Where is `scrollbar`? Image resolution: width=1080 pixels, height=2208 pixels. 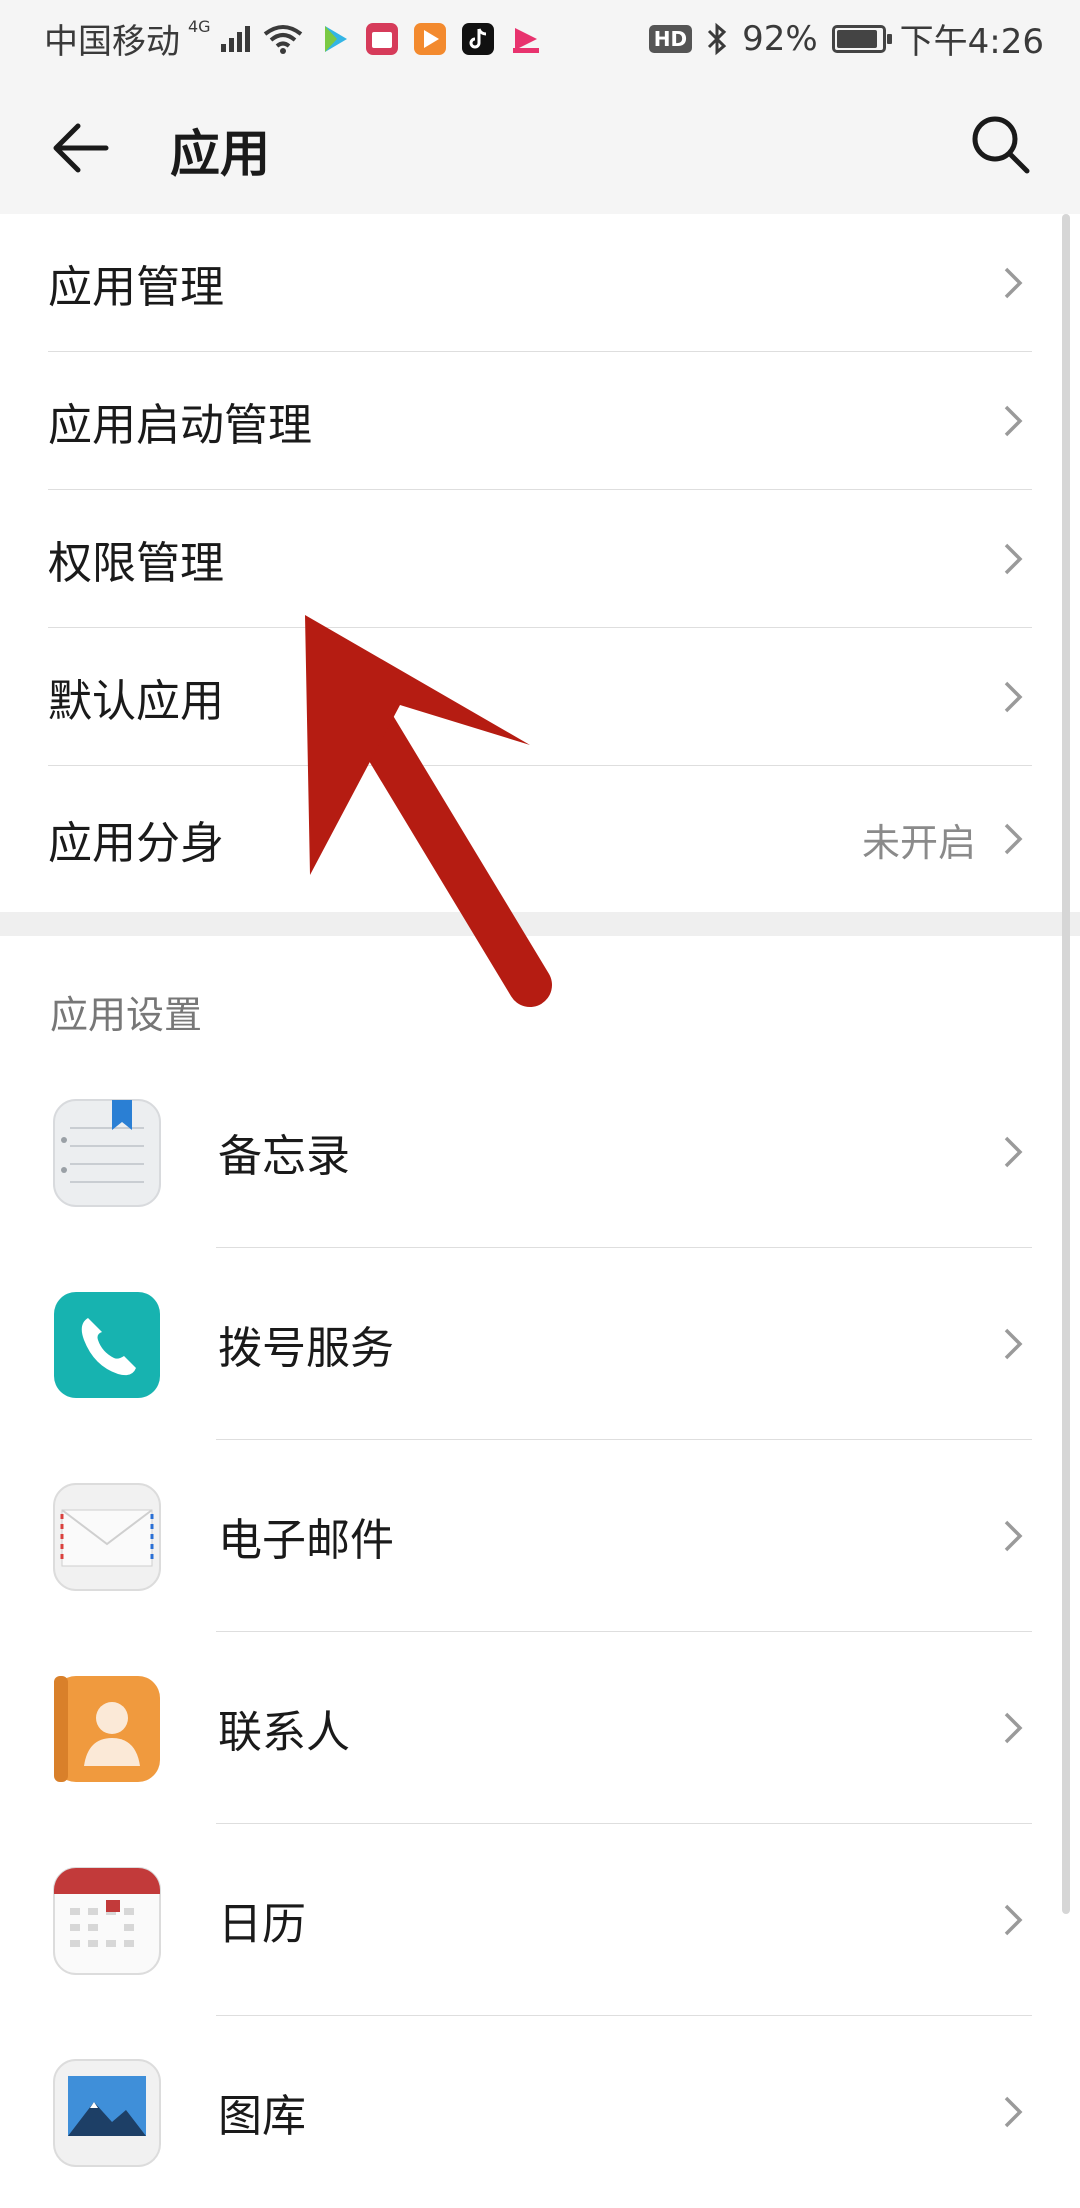 scrollbar is located at coordinates (1066, 1064).